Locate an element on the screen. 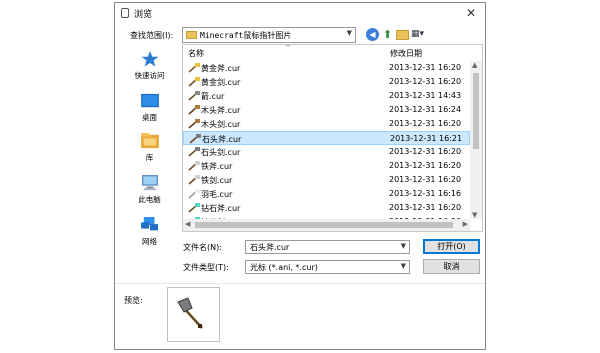 The height and width of the screenshot is (353, 600). place-library: 库 is located at coordinates (149, 148).